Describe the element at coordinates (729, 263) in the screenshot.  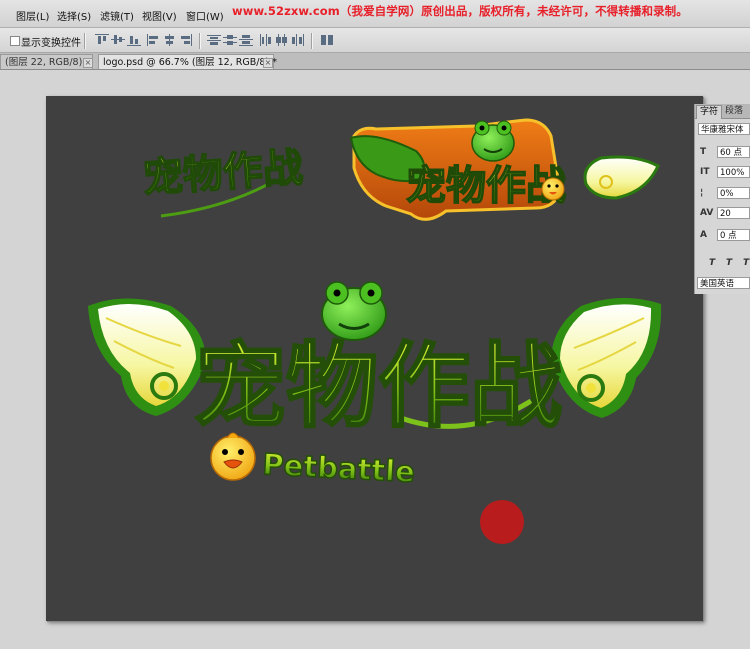
I see `faux-italic-button: T` at that location.